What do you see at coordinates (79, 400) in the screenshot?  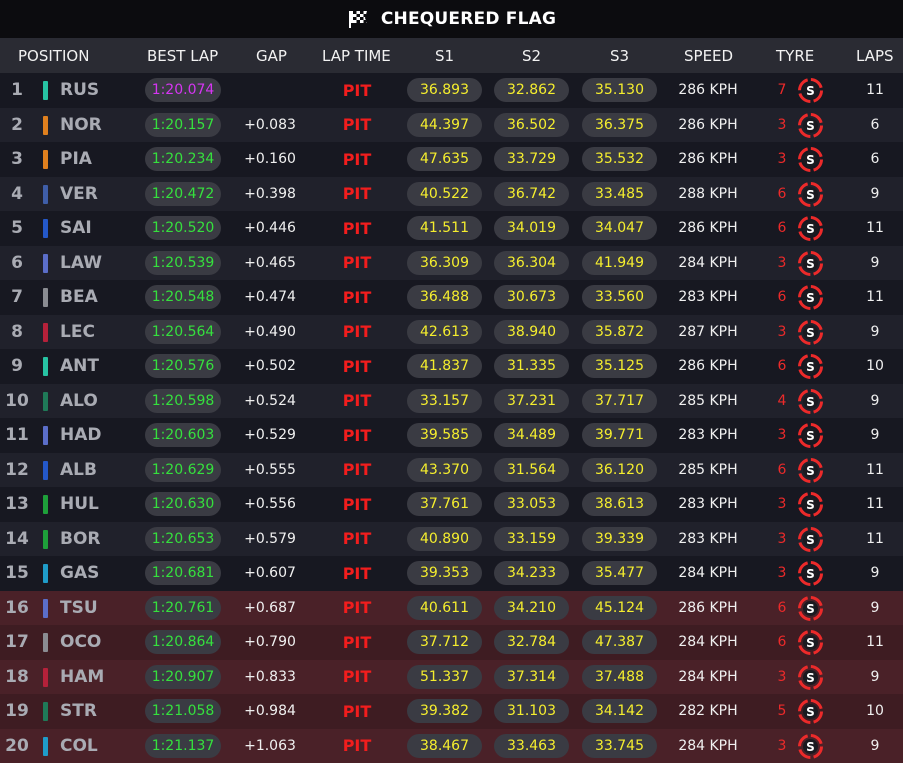 I see `driver-code: ALO` at bounding box center [79, 400].